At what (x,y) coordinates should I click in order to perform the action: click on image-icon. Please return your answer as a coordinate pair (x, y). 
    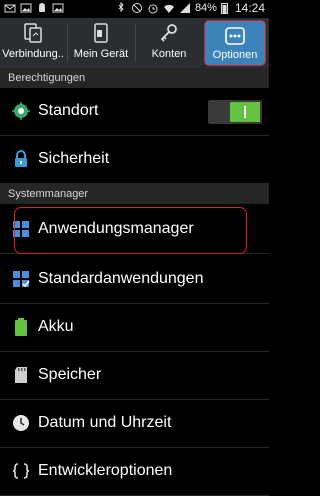
    Looking at the image, I should click on (26, 8).